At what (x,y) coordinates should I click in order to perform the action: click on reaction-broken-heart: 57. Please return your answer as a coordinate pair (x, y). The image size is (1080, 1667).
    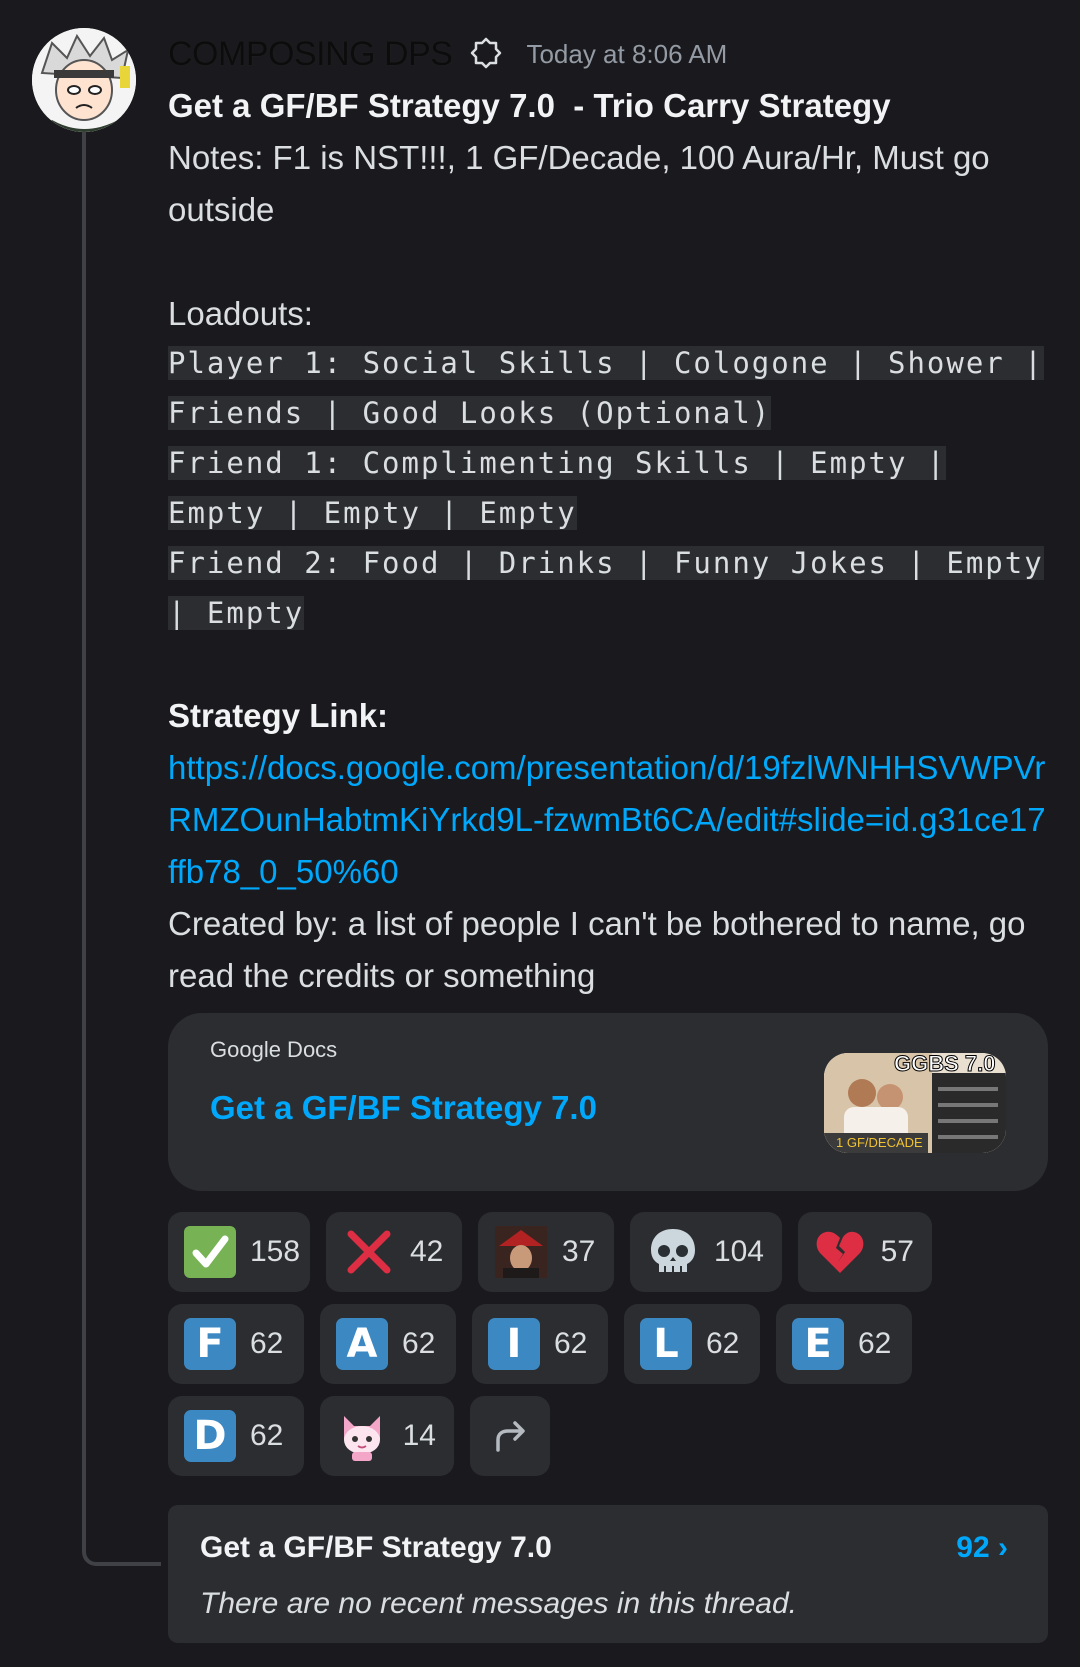
    Looking at the image, I should click on (865, 1252).